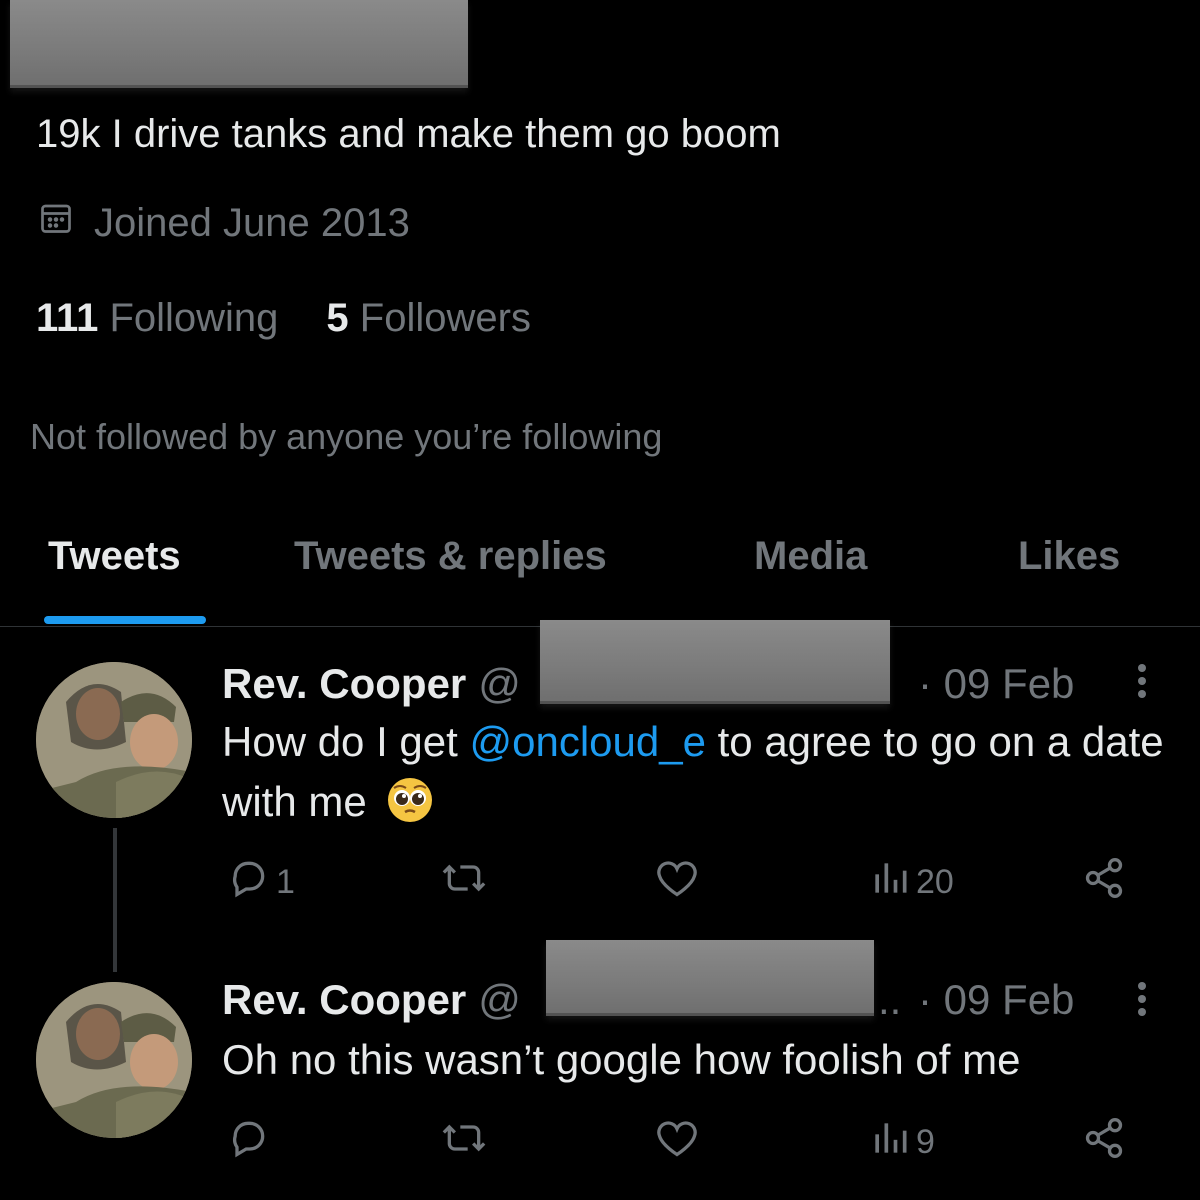 The width and height of the screenshot is (1200, 1200). I want to click on not-followed-notice: Not followed by anyone you’re following, so click(346, 436).